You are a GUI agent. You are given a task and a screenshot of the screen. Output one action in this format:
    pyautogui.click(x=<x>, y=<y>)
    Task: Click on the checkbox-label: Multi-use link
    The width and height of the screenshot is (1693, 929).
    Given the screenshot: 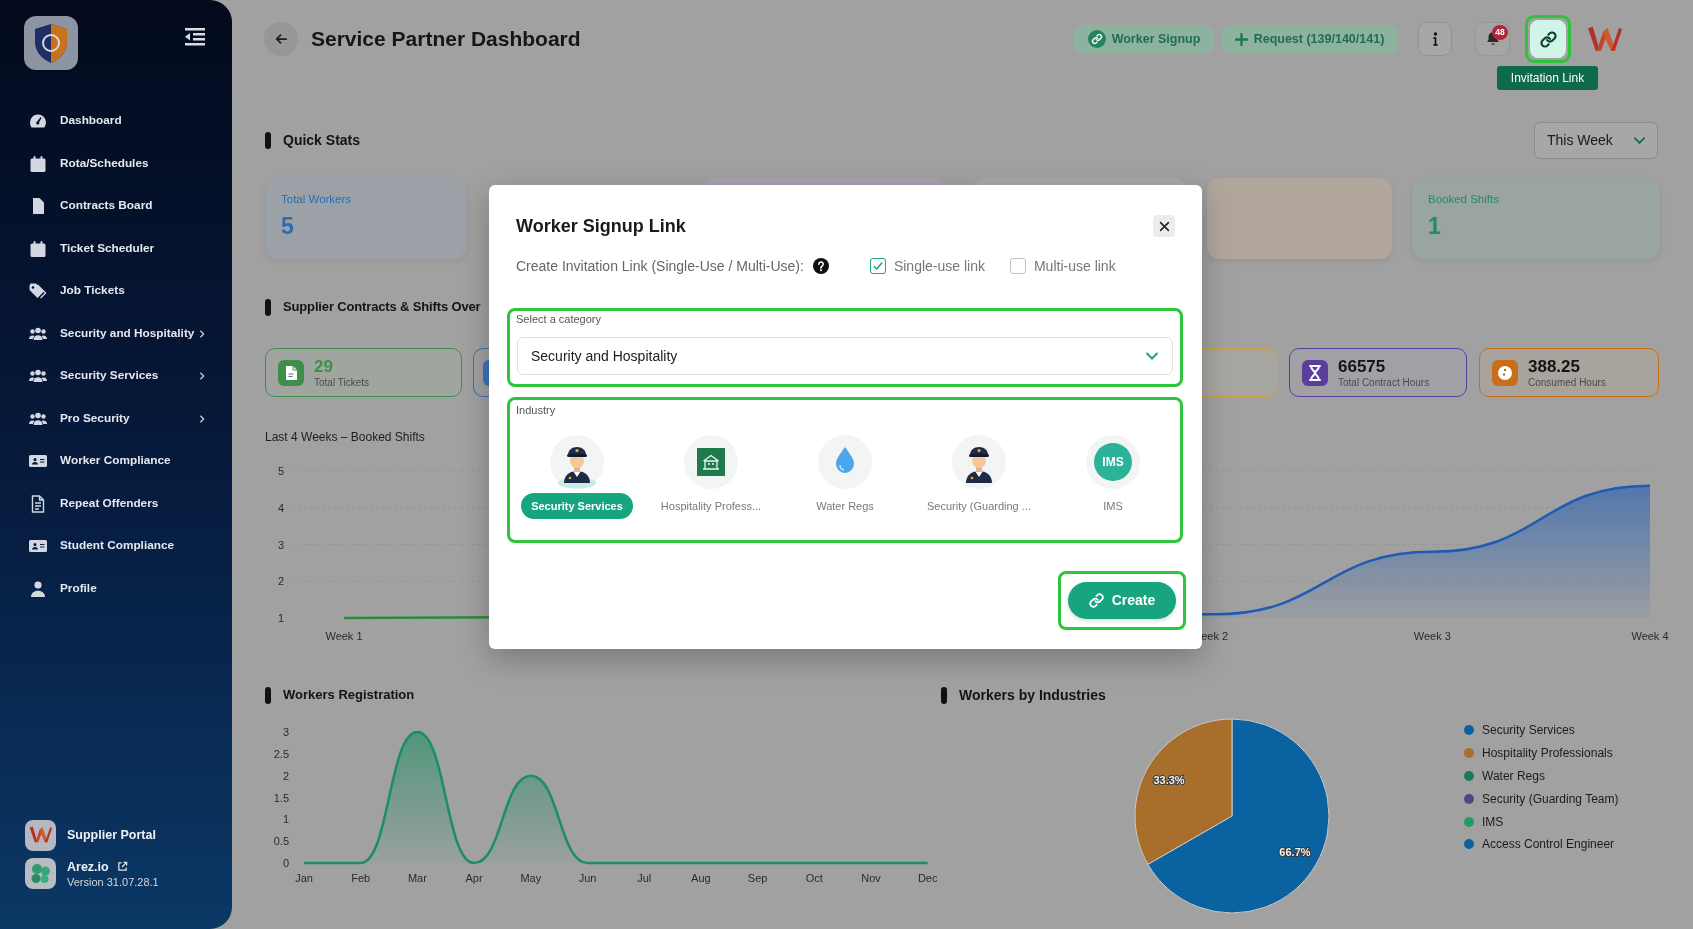 What is the action you would take?
    pyautogui.click(x=1074, y=266)
    